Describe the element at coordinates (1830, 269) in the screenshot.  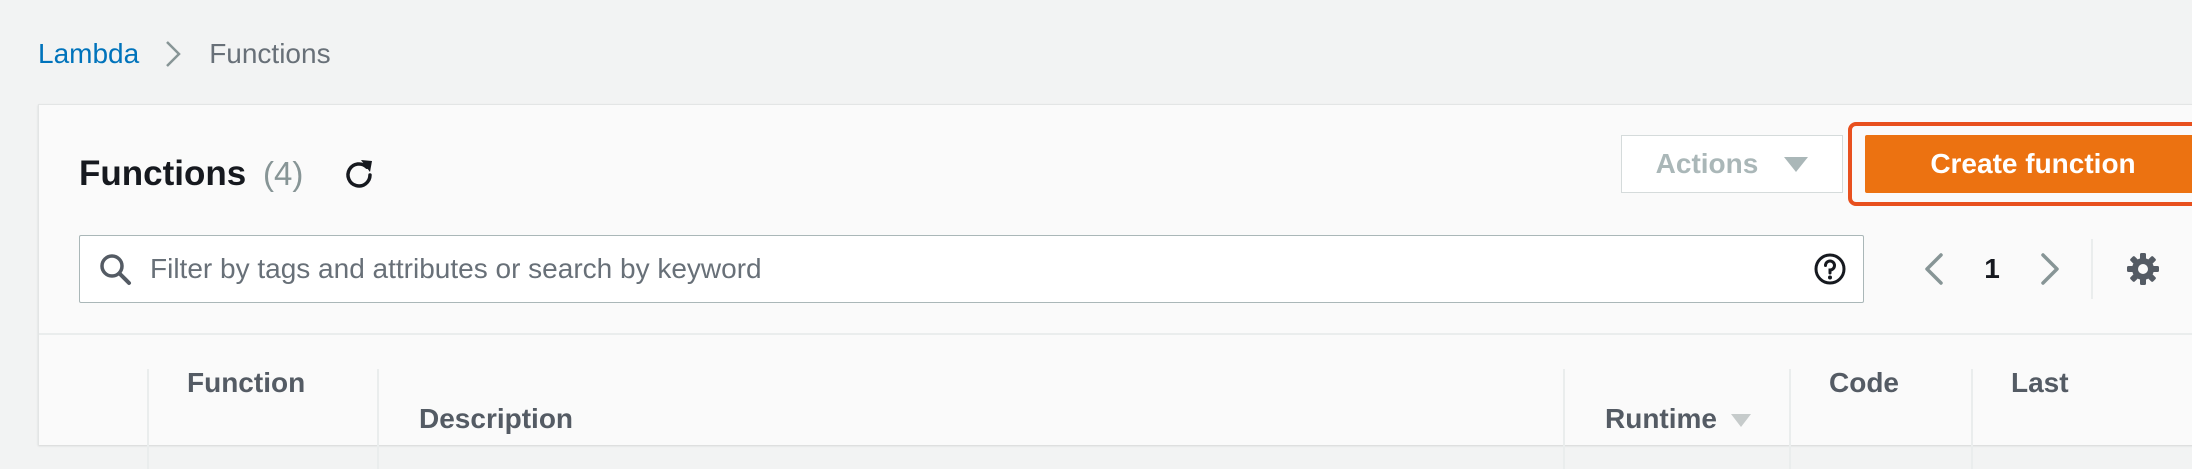
I see `help-icon` at that location.